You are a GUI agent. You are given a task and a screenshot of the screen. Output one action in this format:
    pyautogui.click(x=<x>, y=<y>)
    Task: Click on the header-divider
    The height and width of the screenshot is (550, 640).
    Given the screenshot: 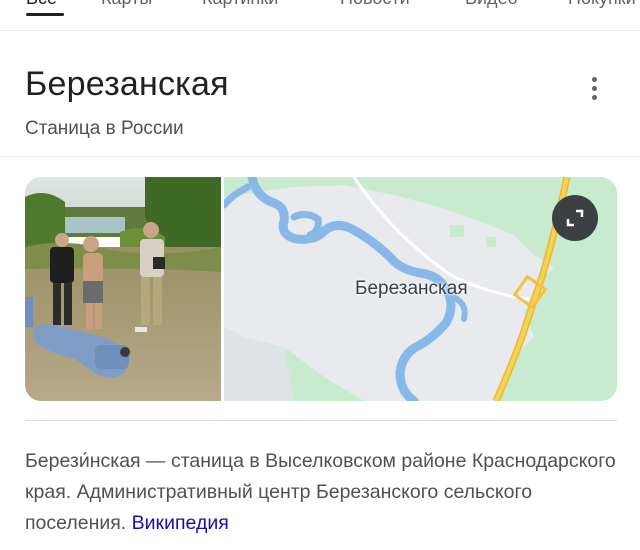 What is the action you would take?
    pyautogui.click(x=320, y=30)
    